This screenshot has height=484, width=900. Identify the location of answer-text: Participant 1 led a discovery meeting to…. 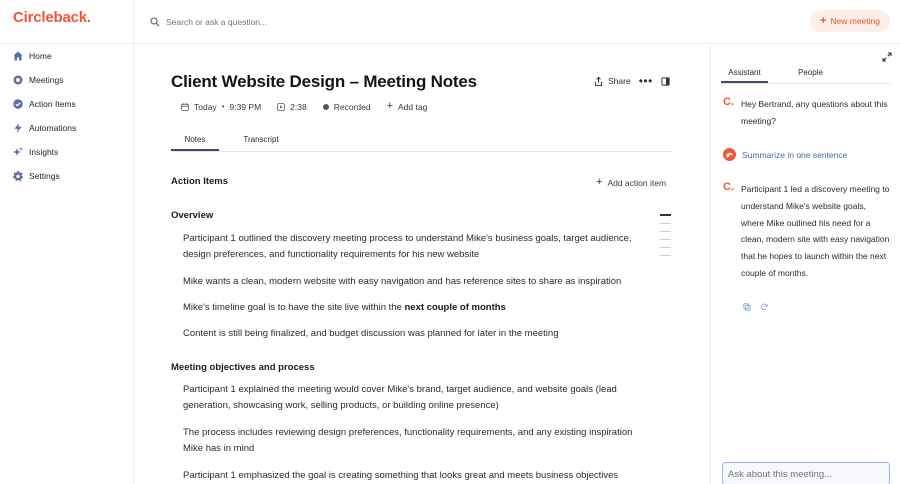
(815, 231).